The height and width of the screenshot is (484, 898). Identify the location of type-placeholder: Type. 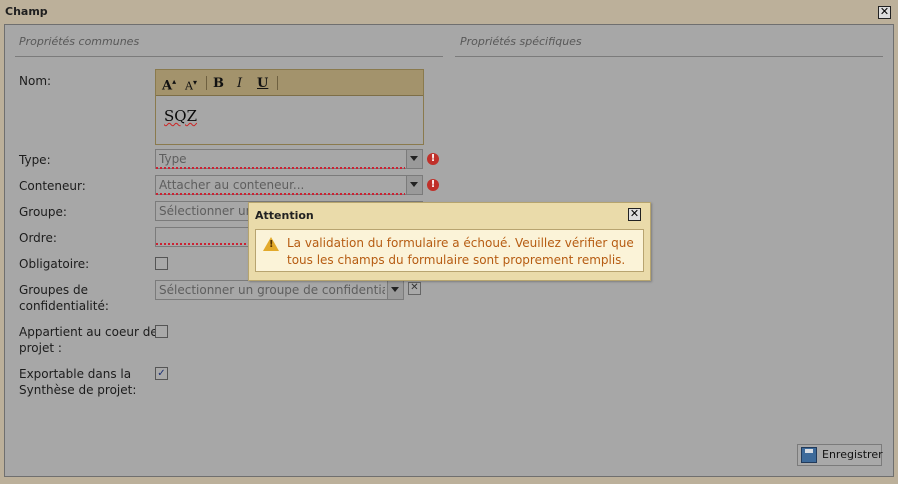
(173, 159).